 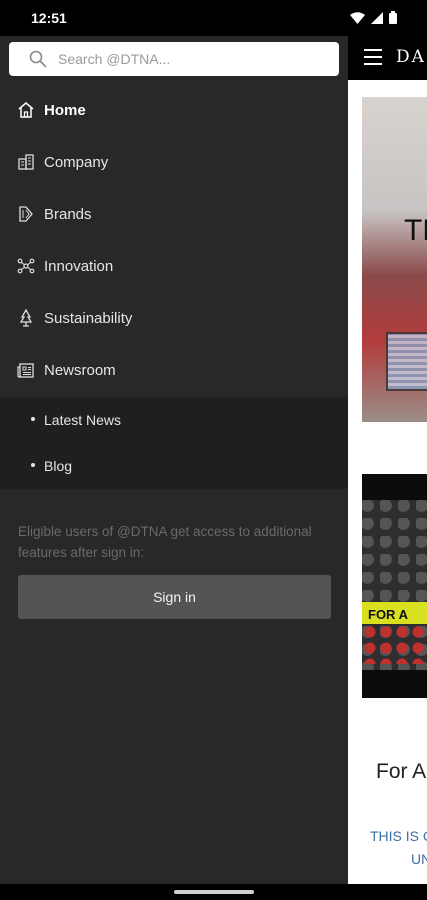 I want to click on nav-item-label: Company, so click(x=76, y=162).